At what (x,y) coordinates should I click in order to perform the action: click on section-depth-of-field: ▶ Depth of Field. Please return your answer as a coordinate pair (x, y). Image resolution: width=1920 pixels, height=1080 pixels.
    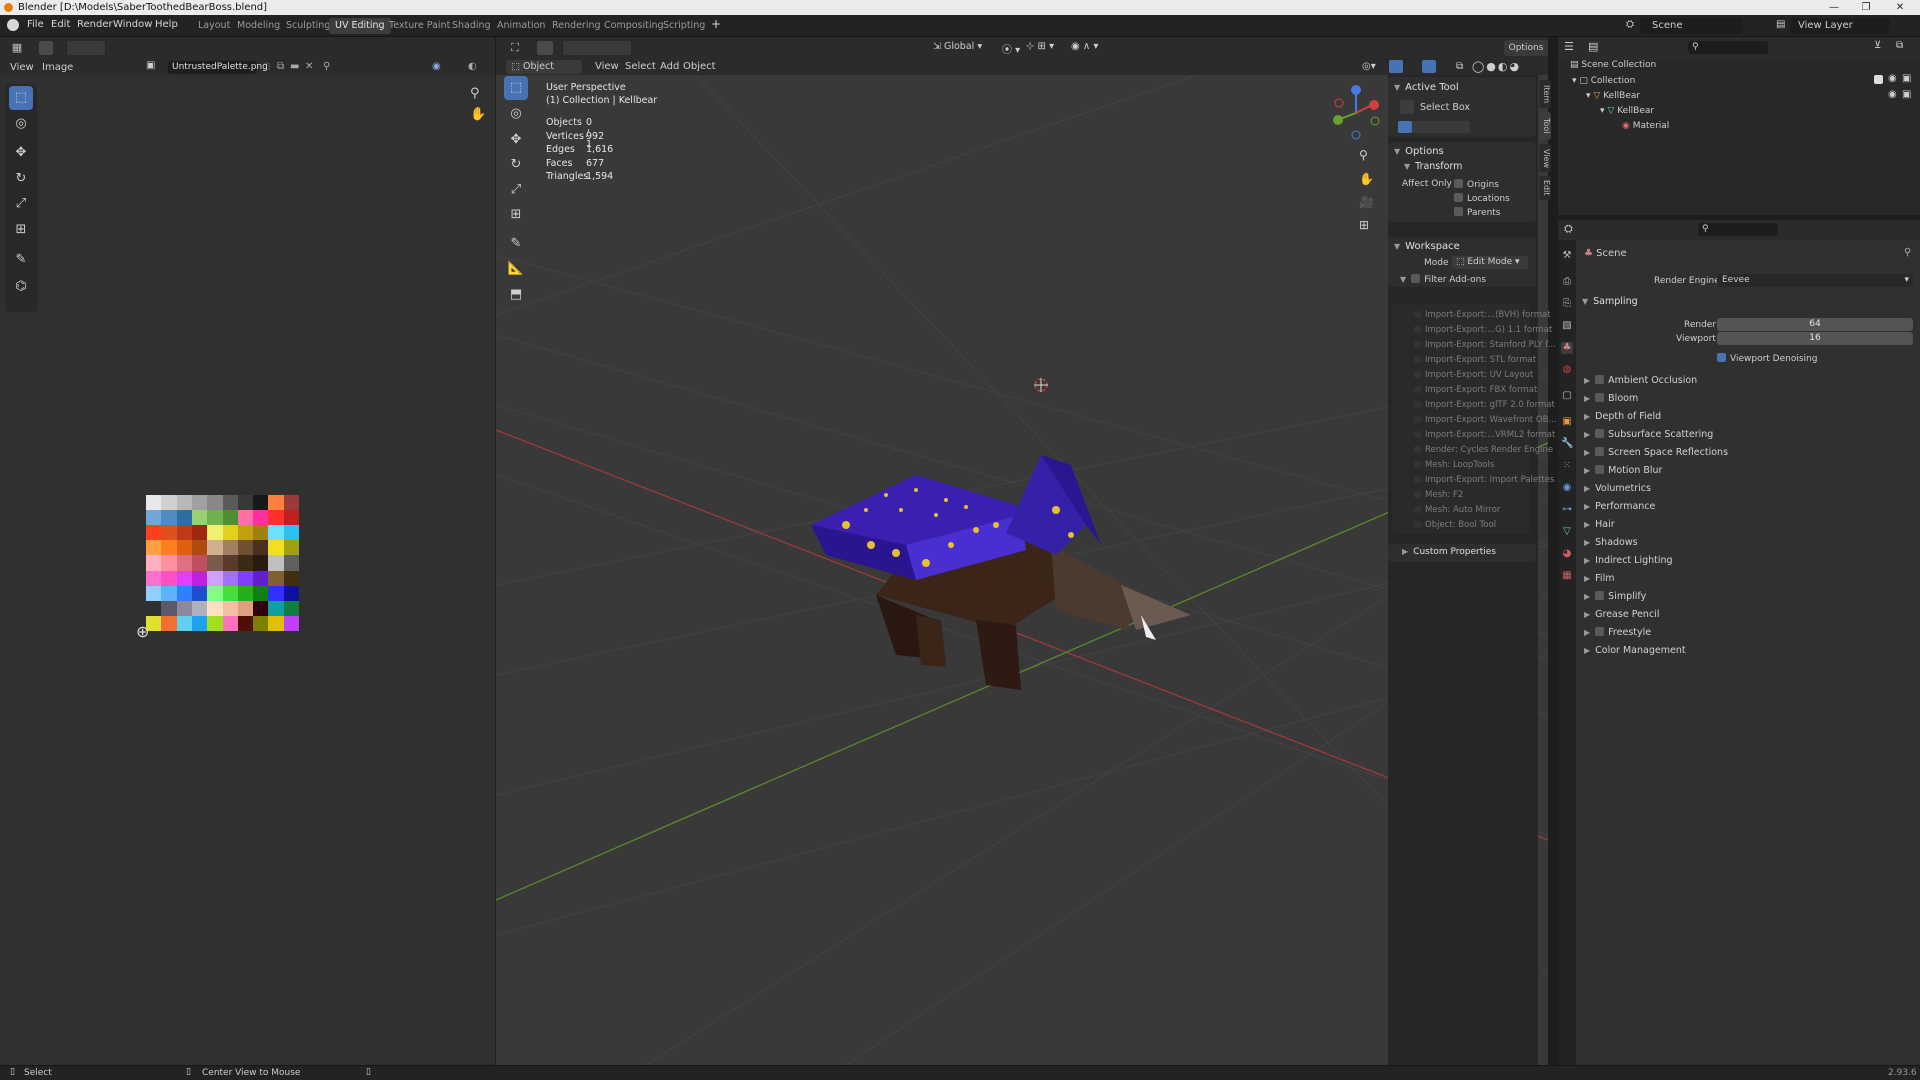
    Looking at the image, I should click on (1622, 416).